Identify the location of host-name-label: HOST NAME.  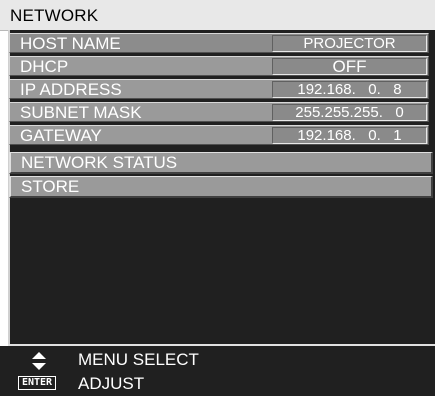
(70, 43).